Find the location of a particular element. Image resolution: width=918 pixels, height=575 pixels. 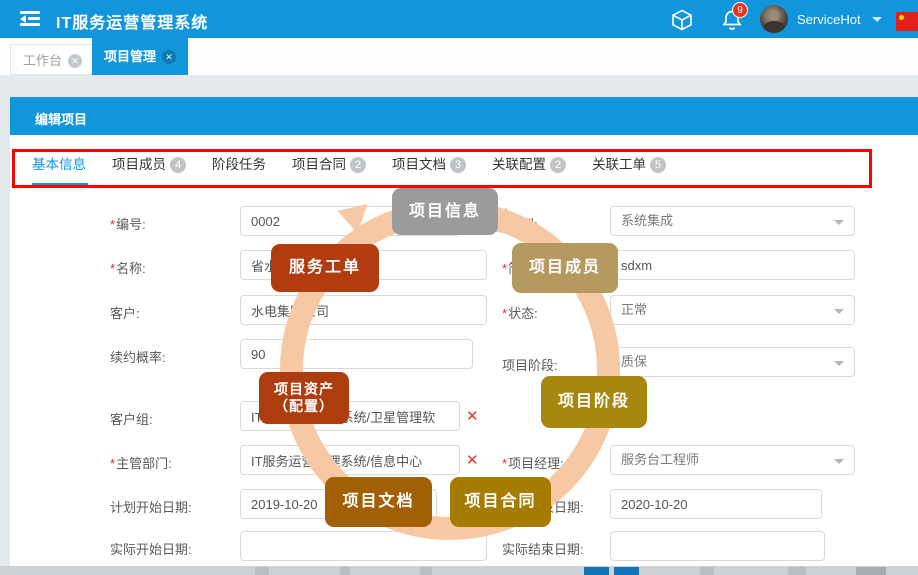

tab-related-config: 关联配置 2 is located at coordinates (529, 167).